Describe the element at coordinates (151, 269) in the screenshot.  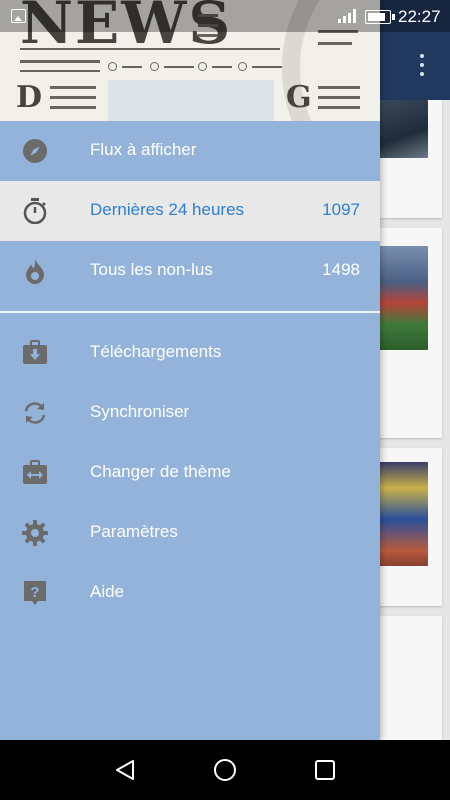
I see `drawer-item-label: Tous les non-lus` at that location.